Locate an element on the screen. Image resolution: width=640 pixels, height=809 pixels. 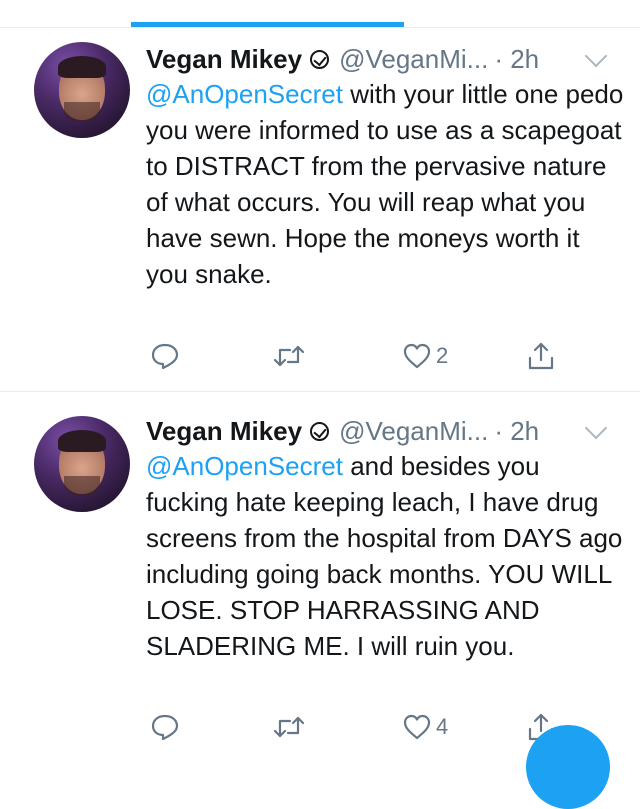
share-button is located at coordinates (541, 356).